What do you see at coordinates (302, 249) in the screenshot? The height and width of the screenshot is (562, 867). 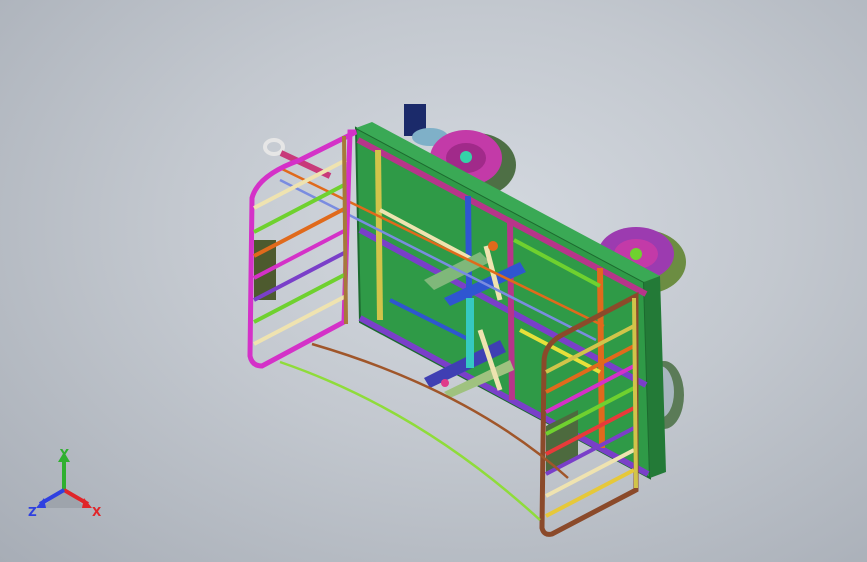 I see `left-gate` at bounding box center [302, 249].